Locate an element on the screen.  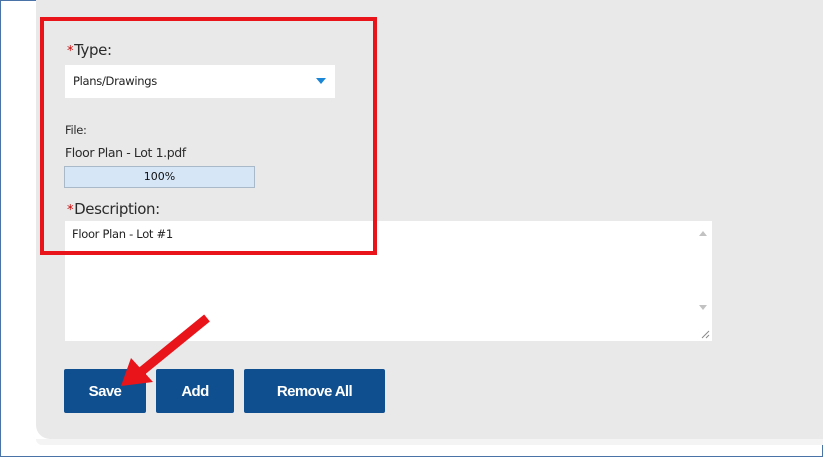
type-label: *Type: is located at coordinates (89, 50).